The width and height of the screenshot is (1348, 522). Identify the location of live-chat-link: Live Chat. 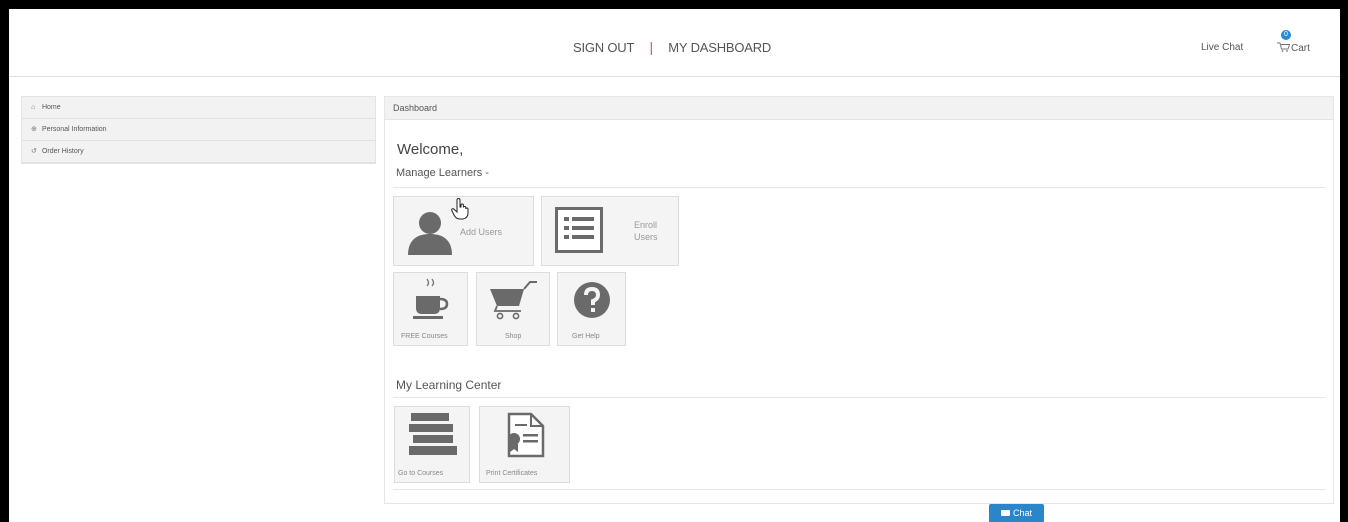
(1222, 47).